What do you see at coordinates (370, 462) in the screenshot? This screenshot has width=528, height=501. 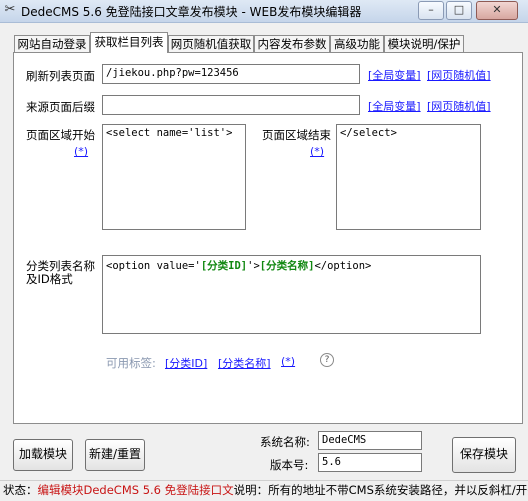 I see `version-input: 5.6` at bounding box center [370, 462].